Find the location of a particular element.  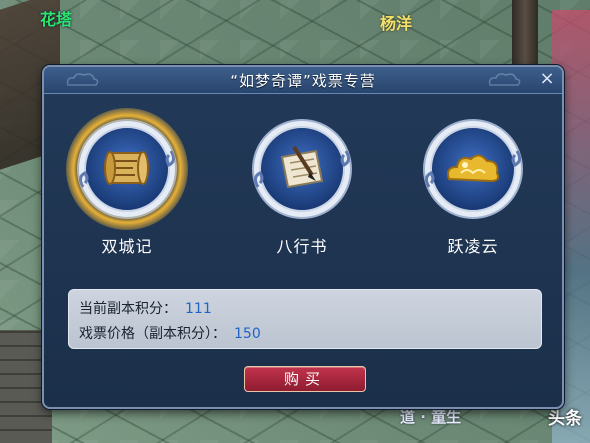

player-title-tag: 道 · 童生 is located at coordinates (431, 417).